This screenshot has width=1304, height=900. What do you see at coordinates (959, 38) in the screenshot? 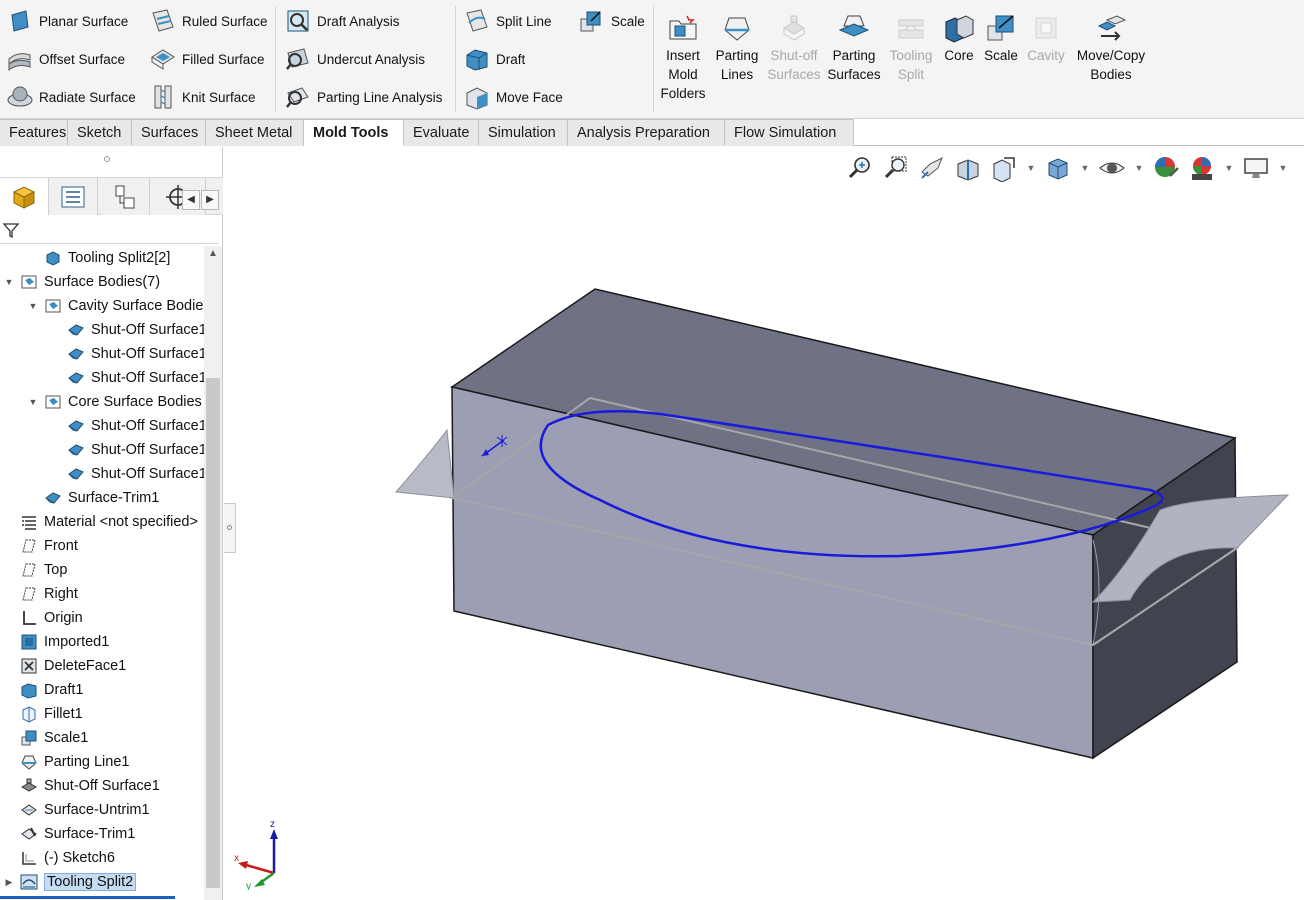
I see `core-button: Core` at bounding box center [959, 38].